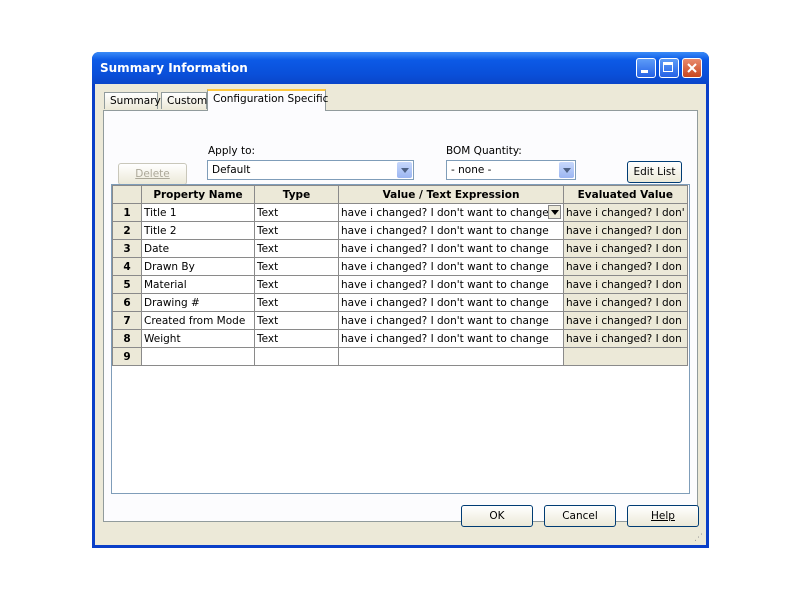 The image size is (800, 600). I want to click on dropdown-arrow-icon, so click(554, 212).